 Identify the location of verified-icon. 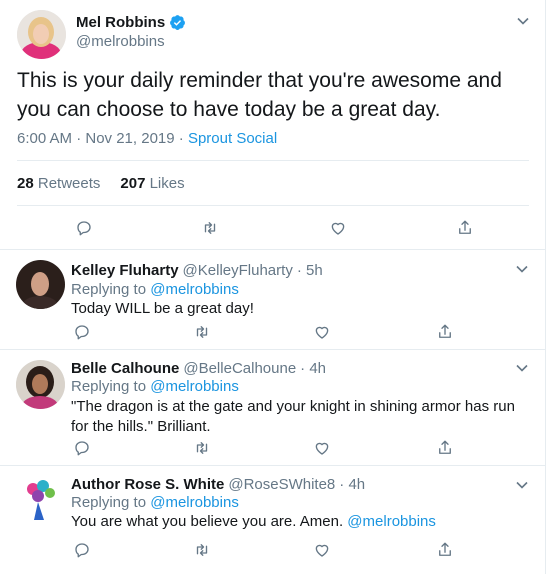
(177, 22).